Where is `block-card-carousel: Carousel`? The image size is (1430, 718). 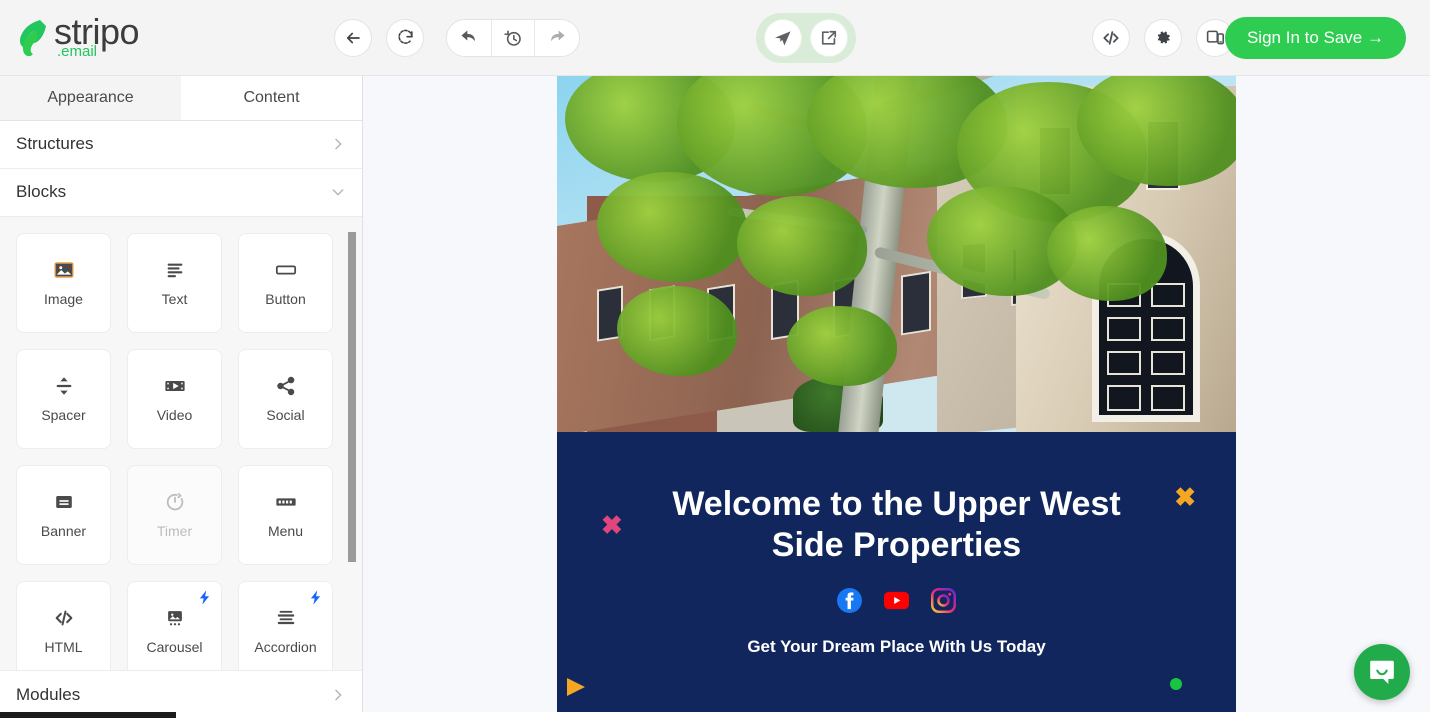 block-card-carousel: Carousel is located at coordinates (174, 625).